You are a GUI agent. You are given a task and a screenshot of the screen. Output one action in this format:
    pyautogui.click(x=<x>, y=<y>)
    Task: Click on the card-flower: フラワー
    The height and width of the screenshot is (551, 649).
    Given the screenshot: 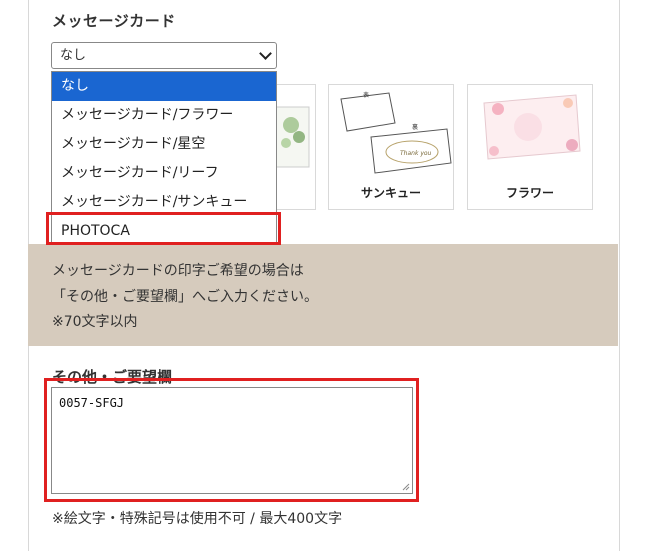 What is the action you would take?
    pyautogui.click(x=530, y=147)
    